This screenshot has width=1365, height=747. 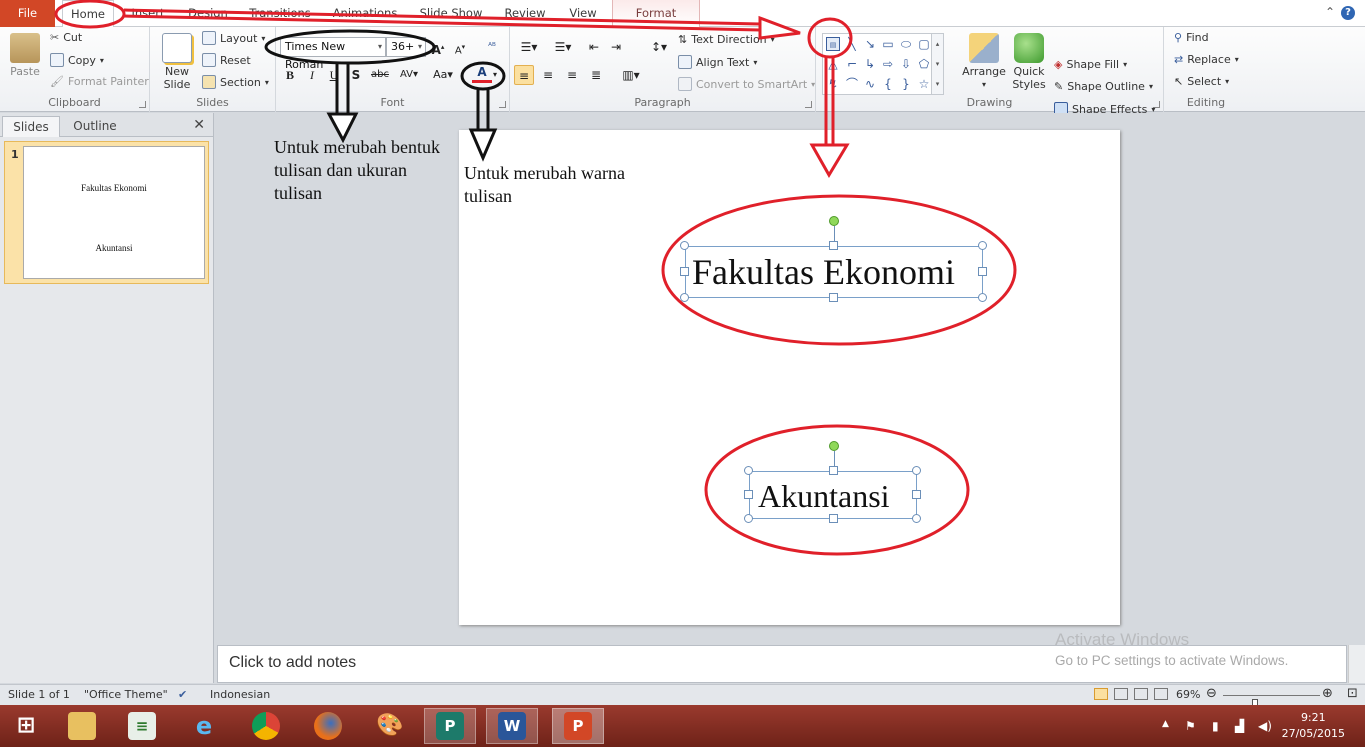 What do you see at coordinates (312, 75) in the screenshot?
I see `italic-icon: I` at bounding box center [312, 75].